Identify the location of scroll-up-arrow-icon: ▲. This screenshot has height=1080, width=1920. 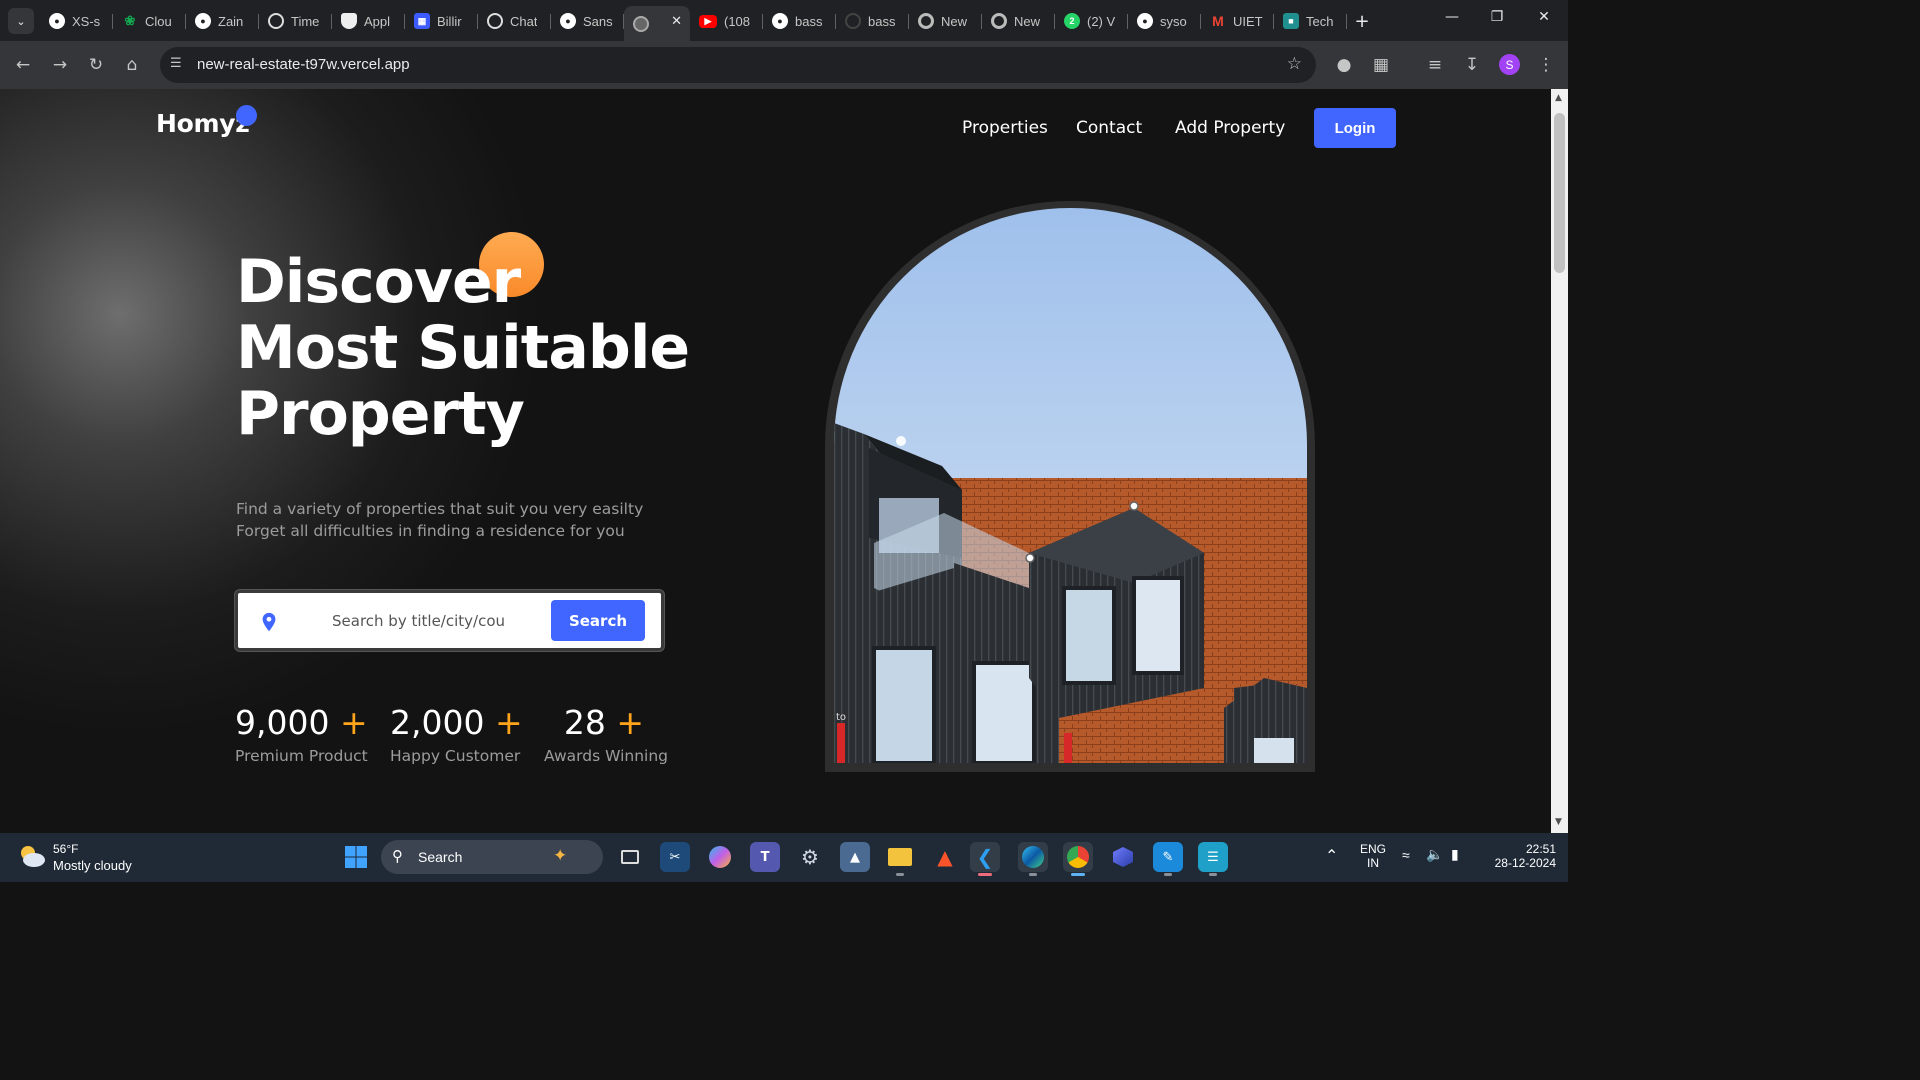
(1558, 98).